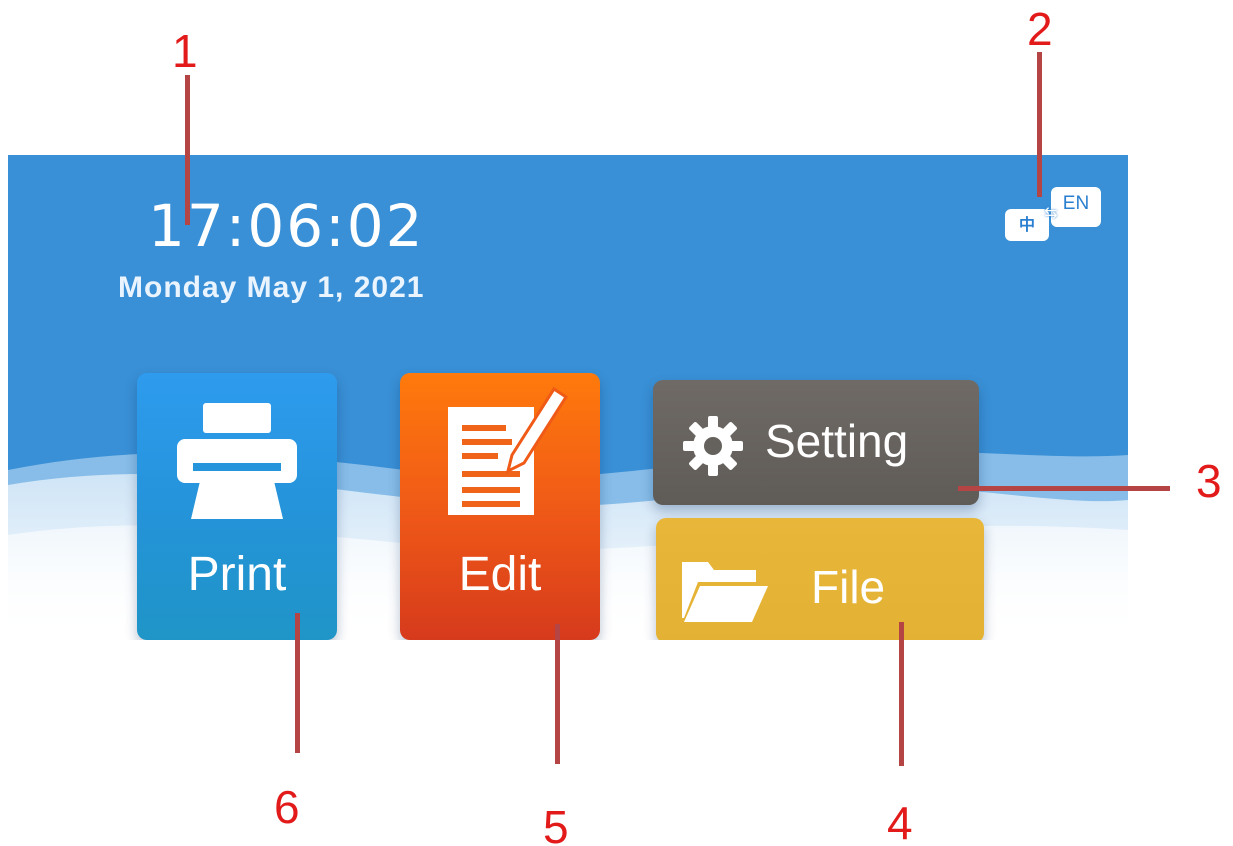 This screenshot has height=846, width=1233. Describe the element at coordinates (556, 823) in the screenshot. I see `callout-number-5: 5` at that location.